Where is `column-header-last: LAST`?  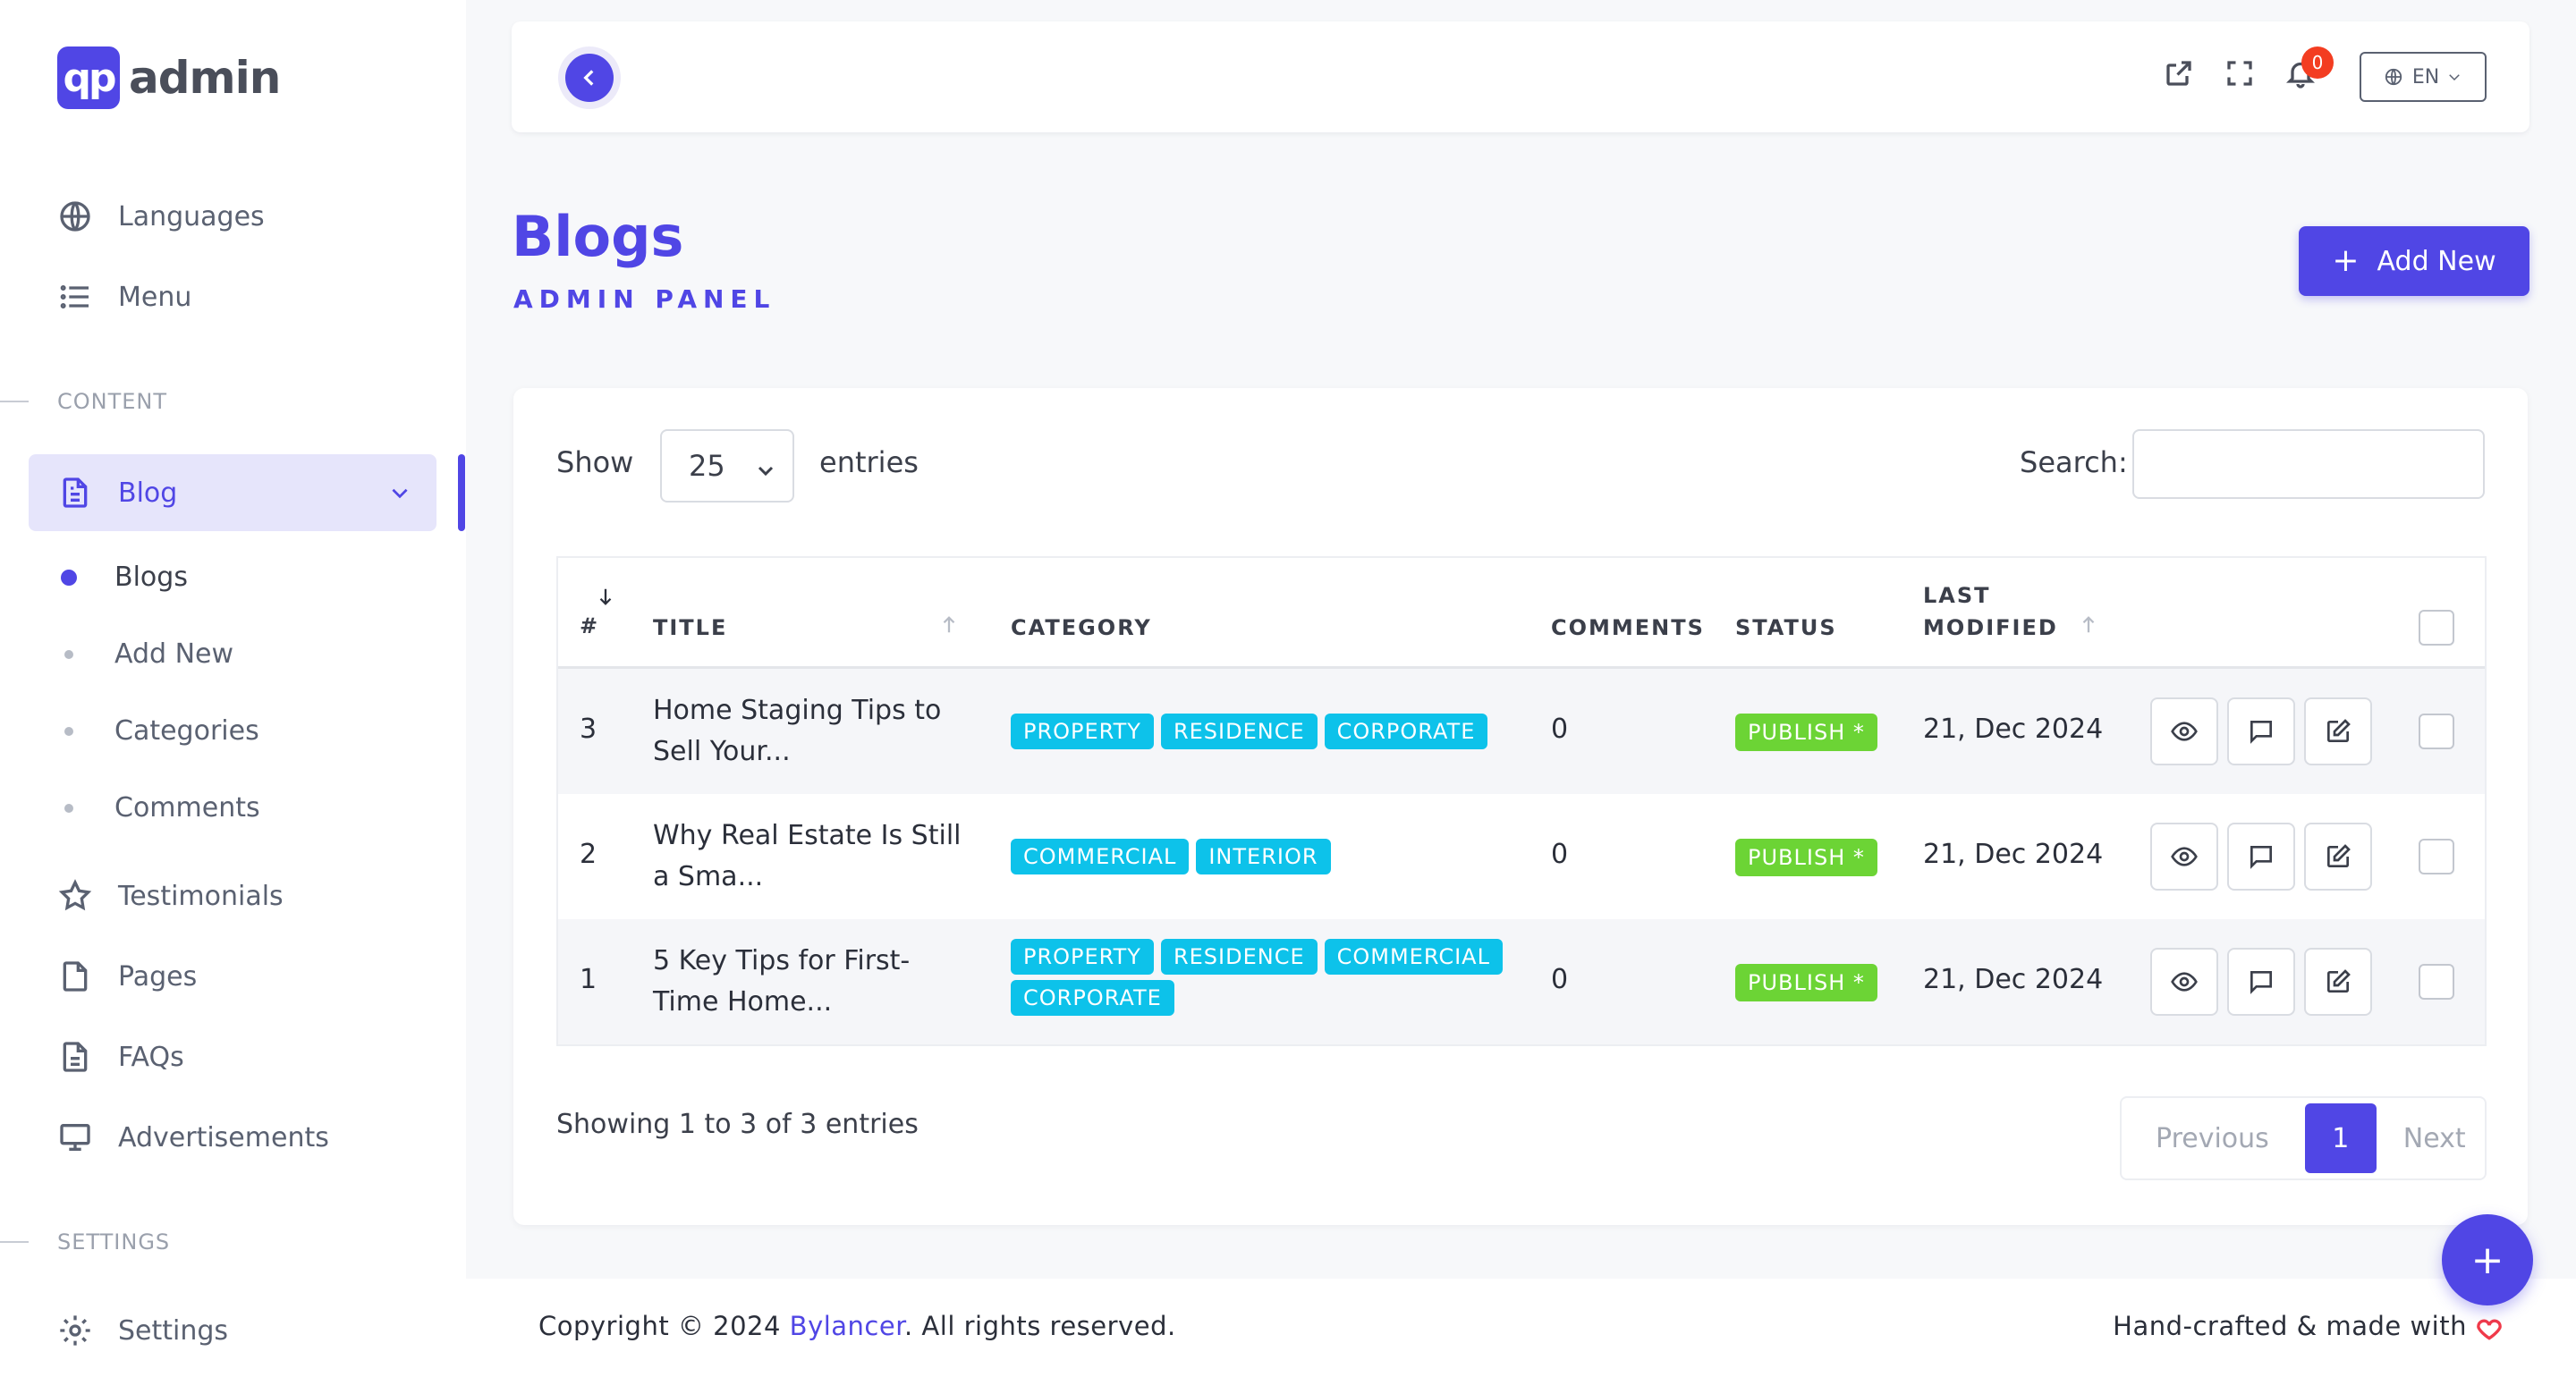
column-header-last: LAST is located at coordinates (1957, 595).